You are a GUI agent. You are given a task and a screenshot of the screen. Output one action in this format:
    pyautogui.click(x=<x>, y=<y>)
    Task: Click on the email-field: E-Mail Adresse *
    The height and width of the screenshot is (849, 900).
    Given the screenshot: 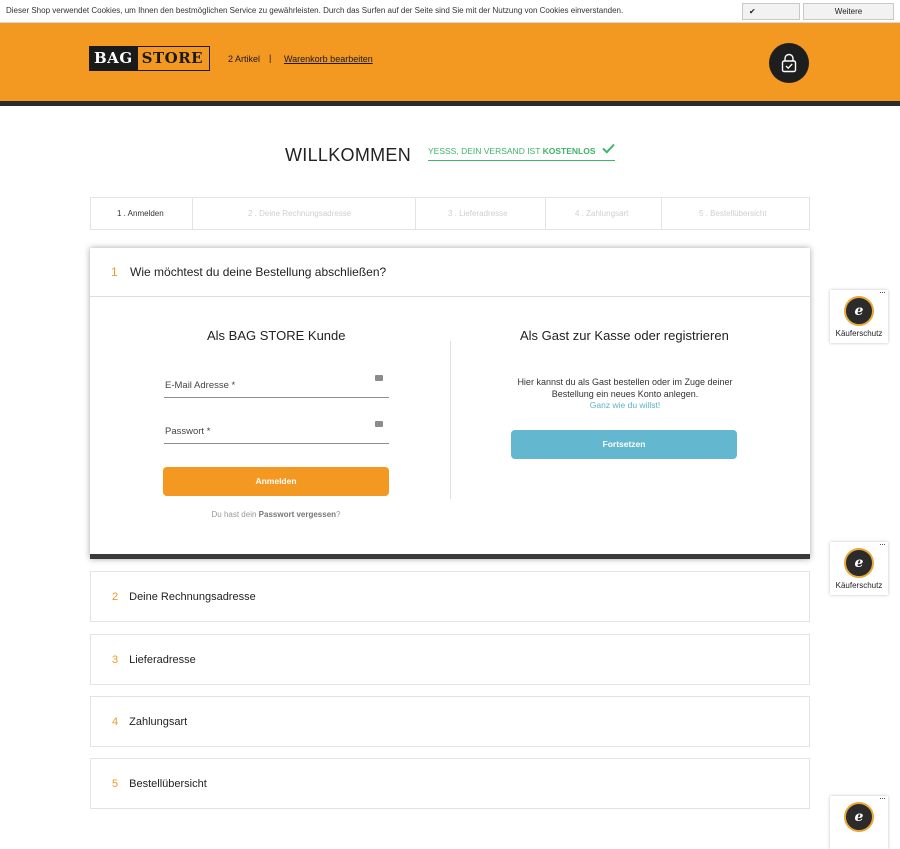 What is the action you would take?
    pyautogui.click(x=276, y=385)
    